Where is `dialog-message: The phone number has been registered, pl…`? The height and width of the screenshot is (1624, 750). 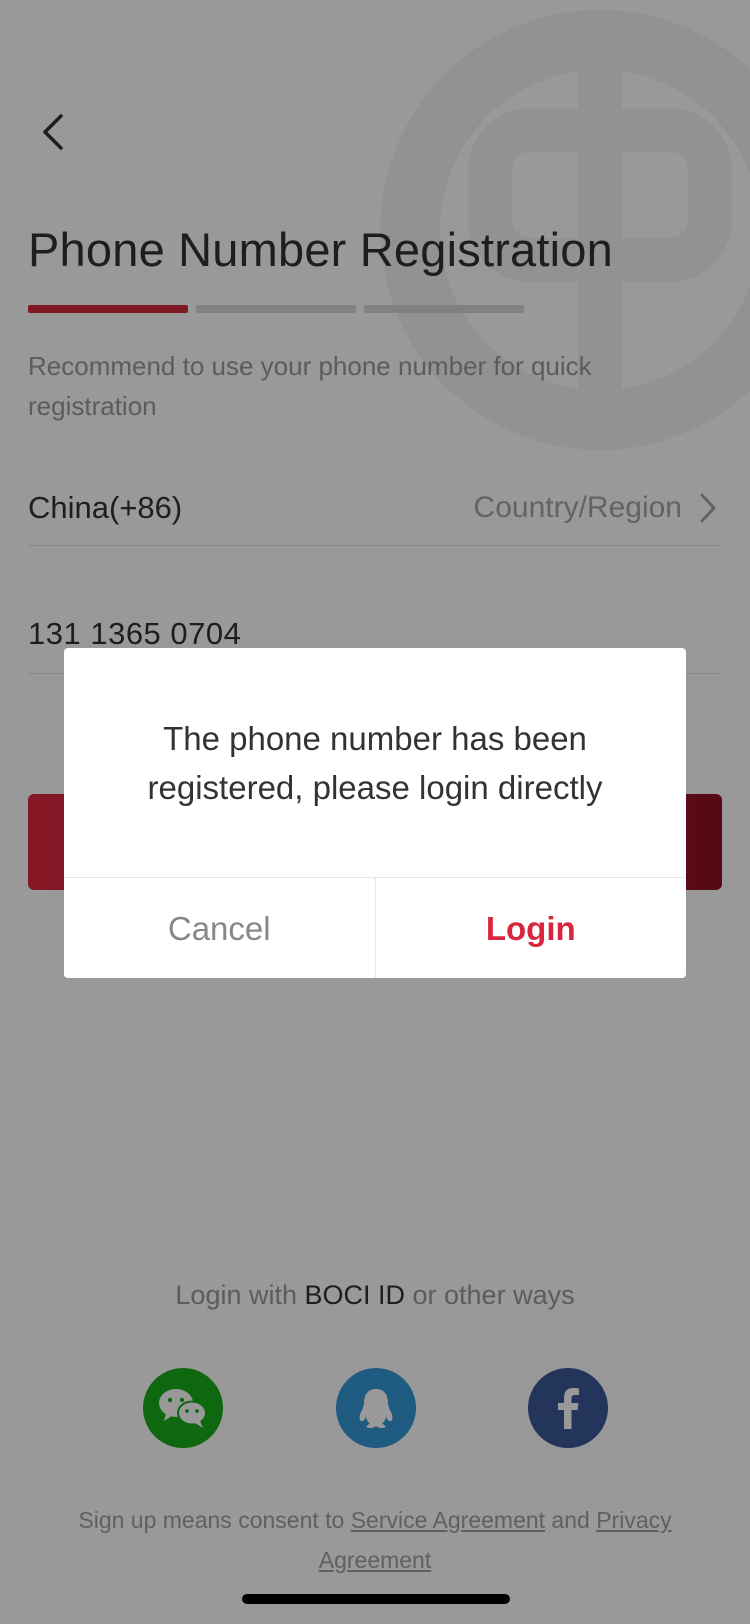
dialog-message: The phone number has been registered, pl… is located at coordinates (375, 763).